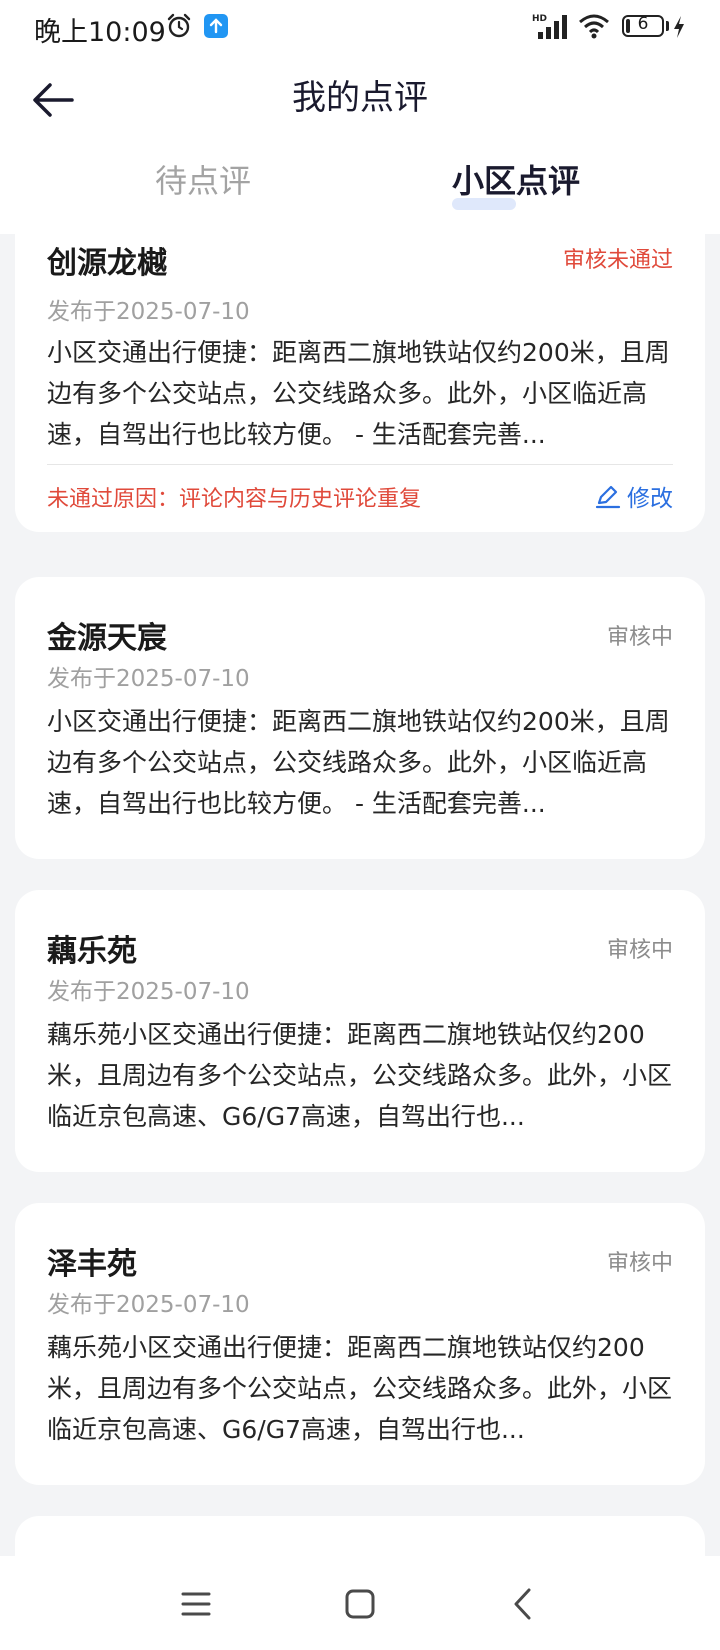 Image resolution: width=720 pixels, height=1650 pixels. I want to click on status-bar: 晚上10:09 HD 6, so click(360, 27).